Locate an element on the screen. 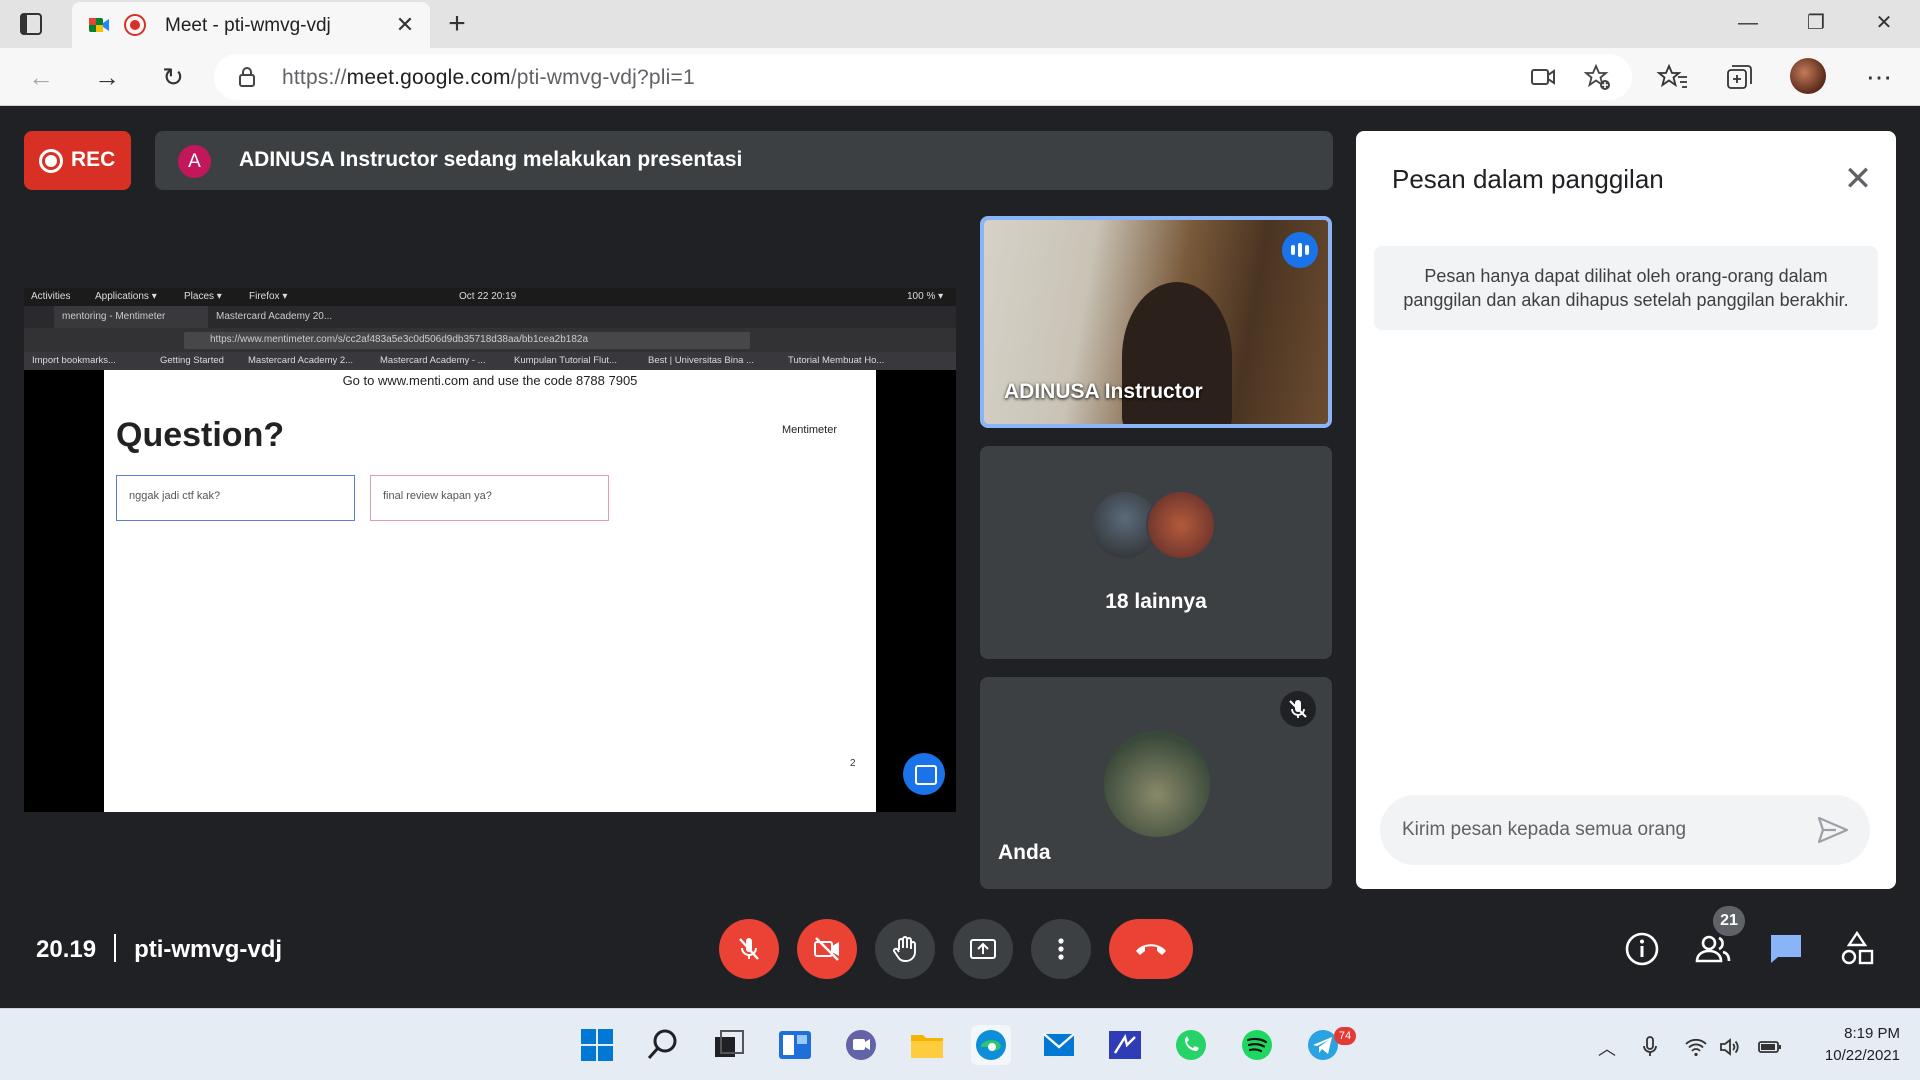 Image resolution: width=1920 pixels, height=1080 pixels. lock-icon is located at coordinates (247, 77).